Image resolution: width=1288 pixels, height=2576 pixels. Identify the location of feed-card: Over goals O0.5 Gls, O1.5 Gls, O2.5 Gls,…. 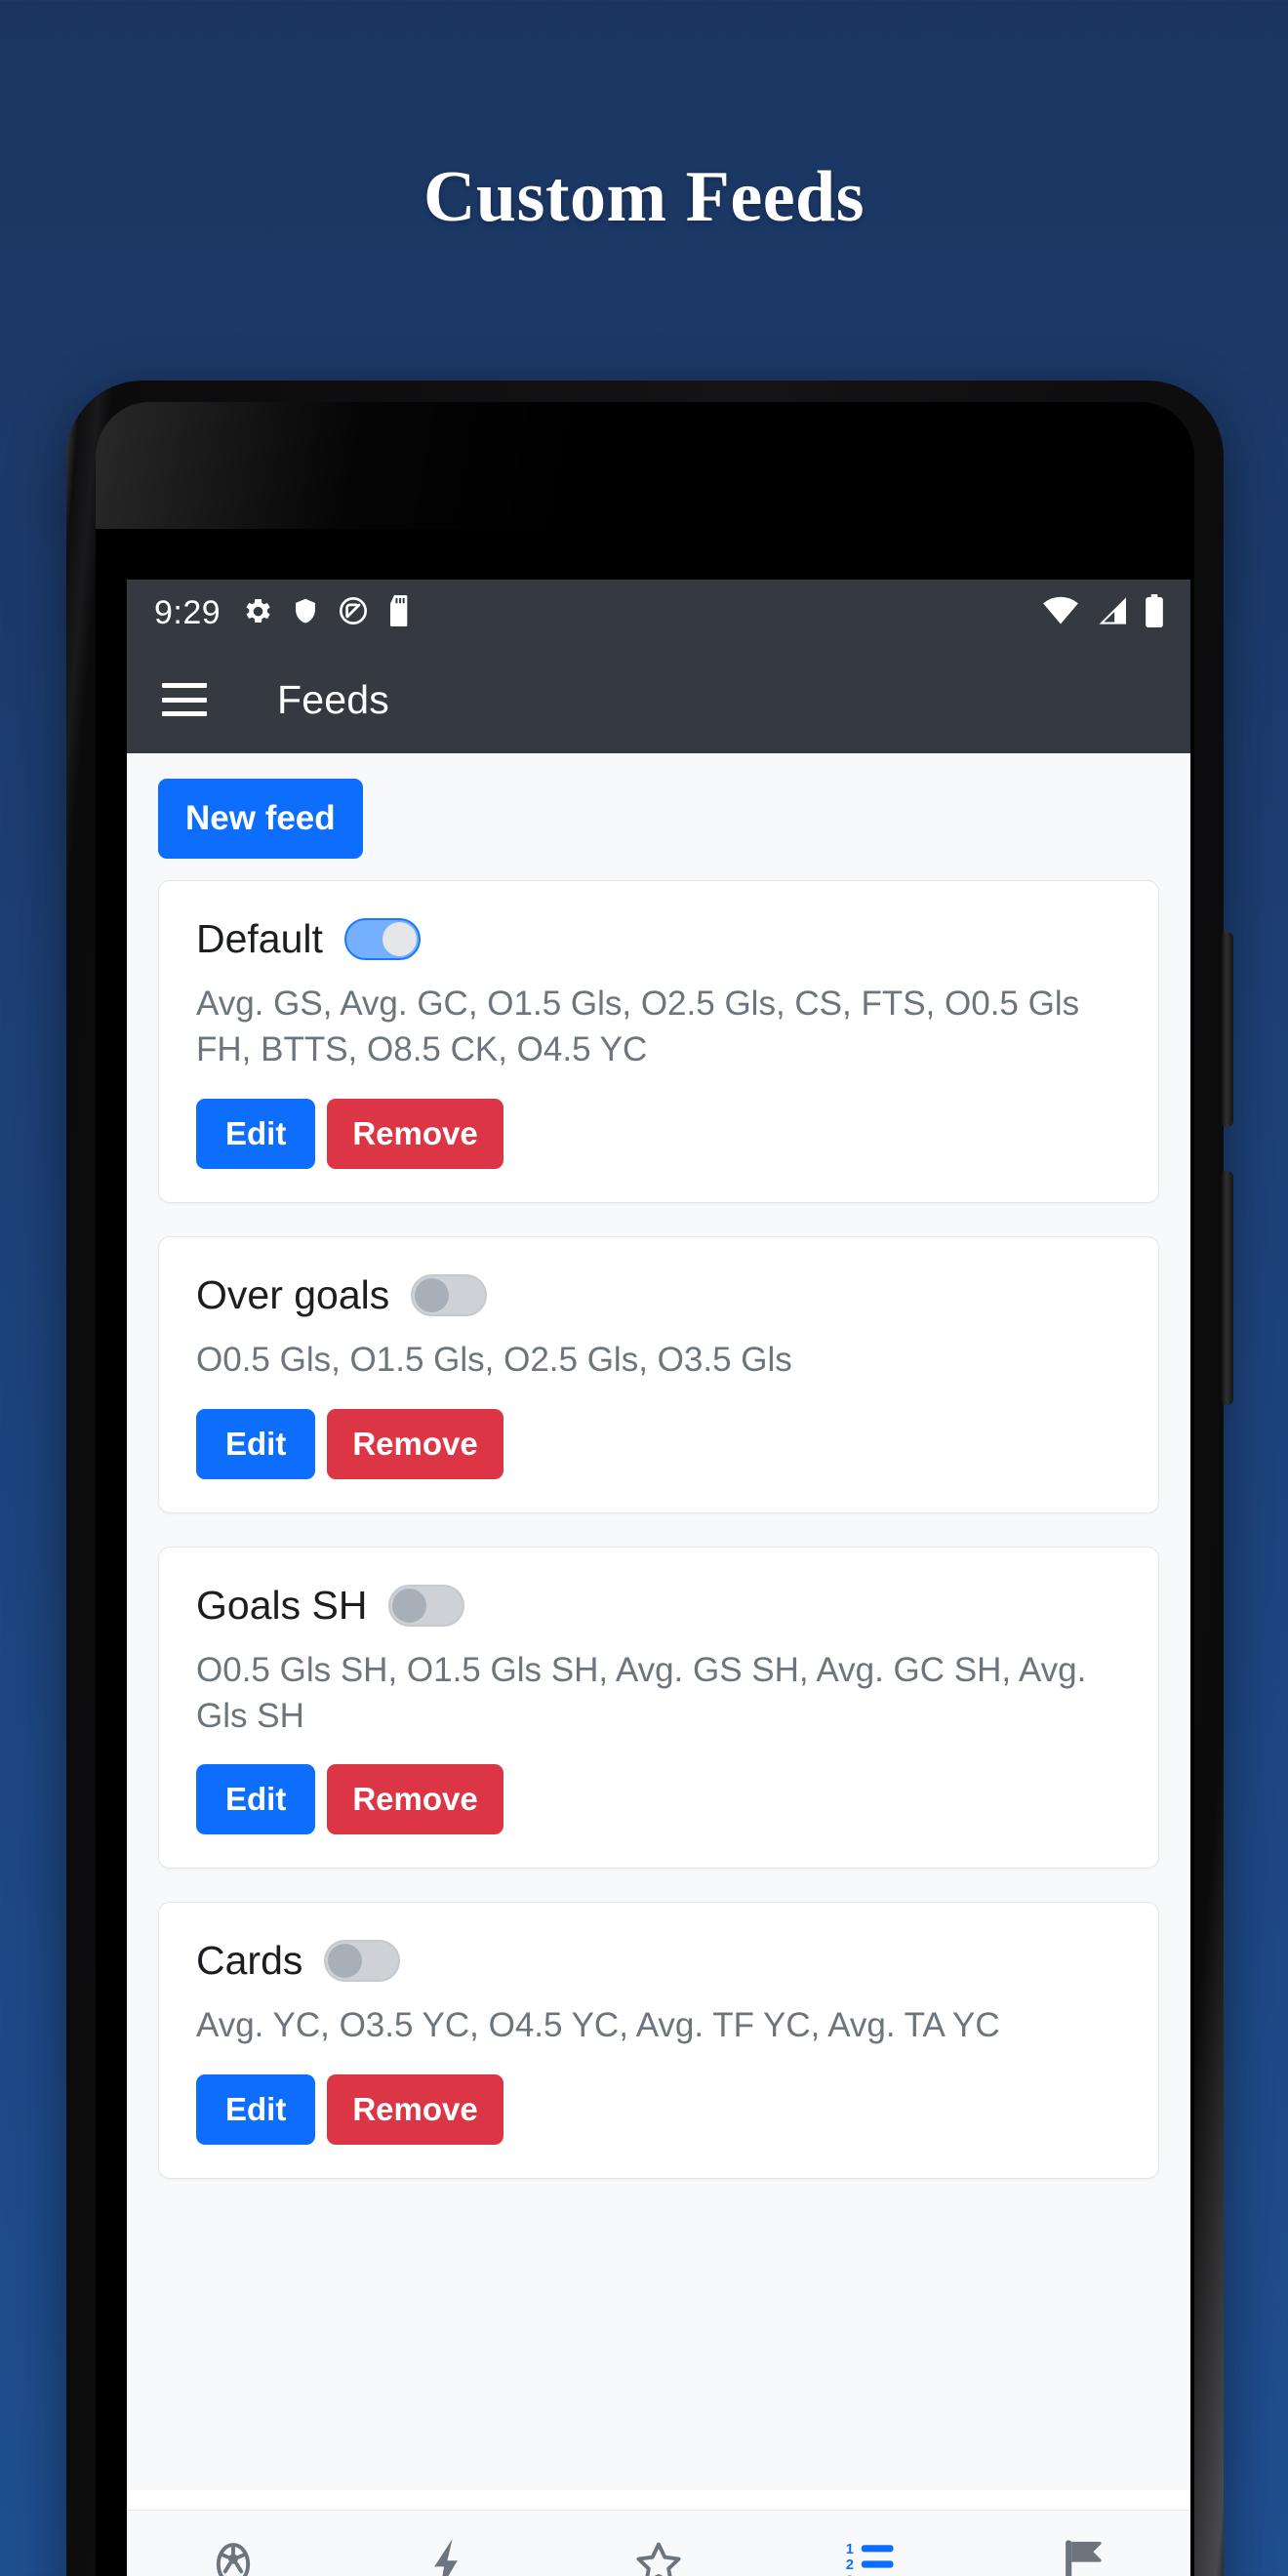
(658, 1374).